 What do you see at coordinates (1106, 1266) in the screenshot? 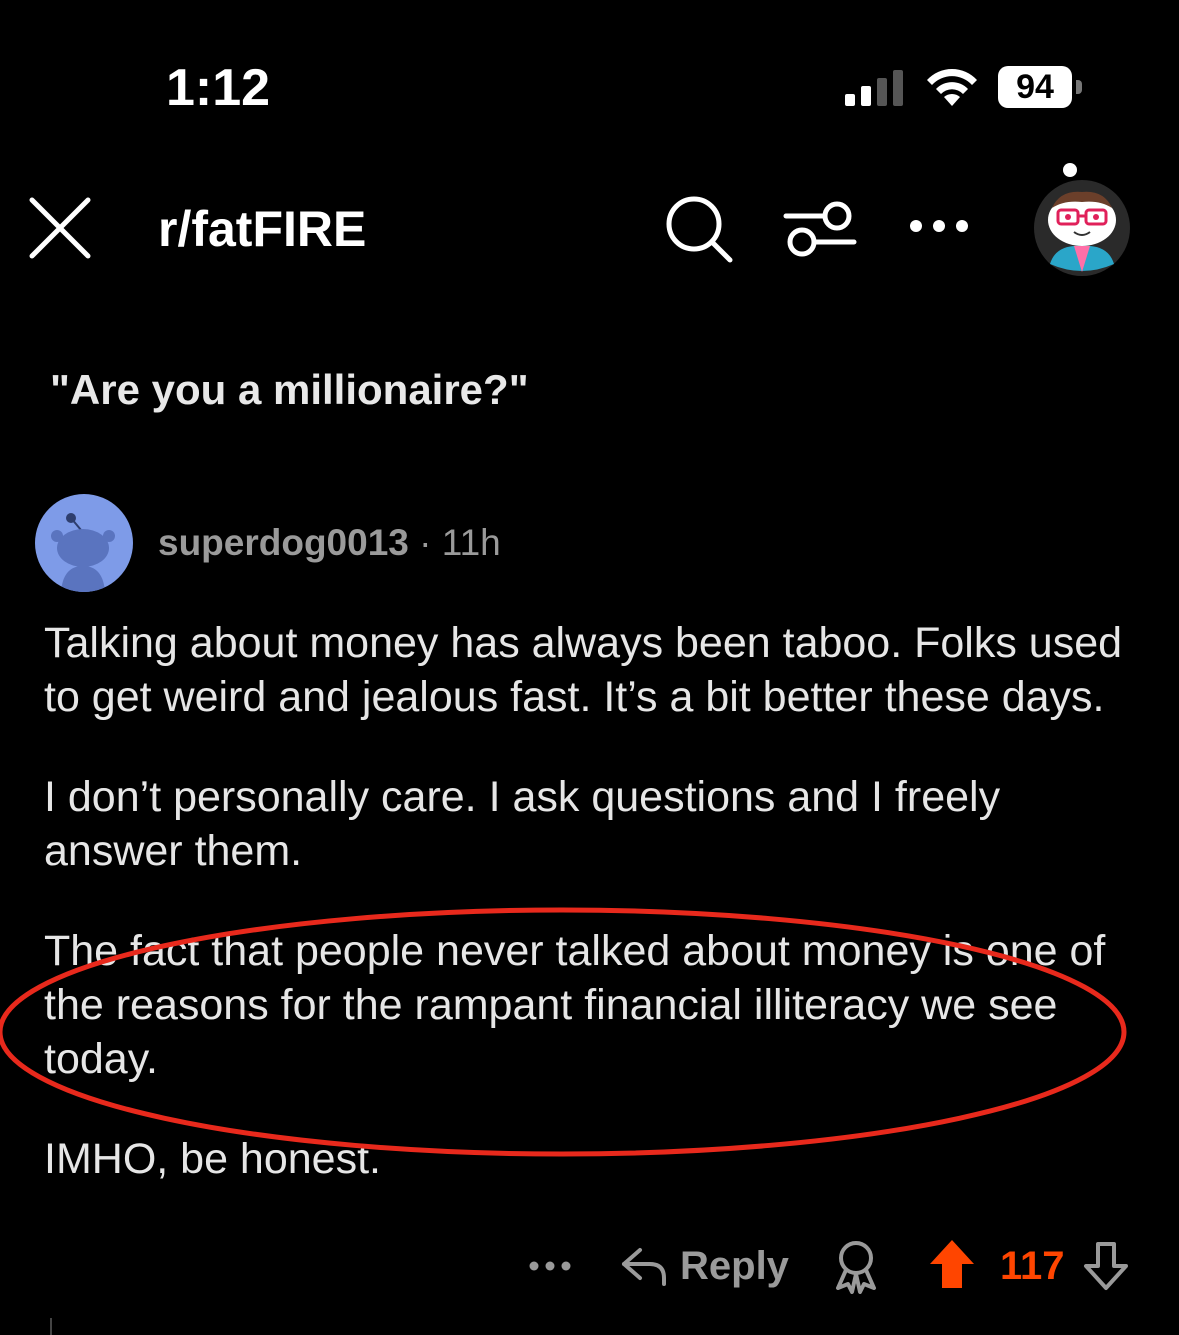
I see `downvote-icon` at bounding box center [1106, 1266].